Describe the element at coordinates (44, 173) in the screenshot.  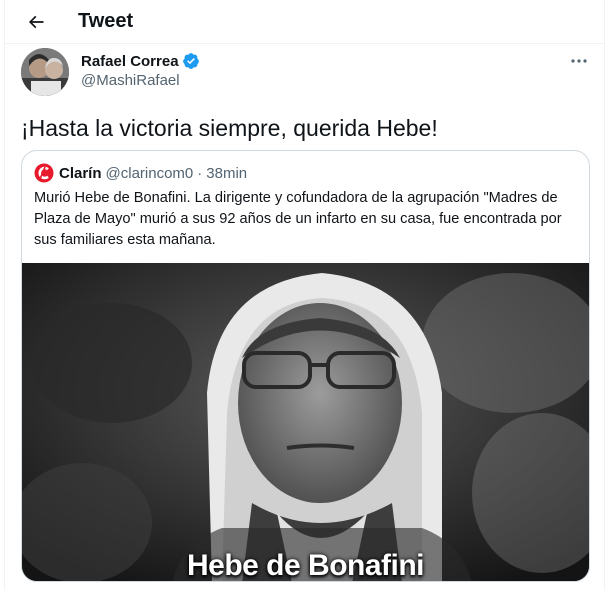
I see `clarin-logo-icon` at that location.